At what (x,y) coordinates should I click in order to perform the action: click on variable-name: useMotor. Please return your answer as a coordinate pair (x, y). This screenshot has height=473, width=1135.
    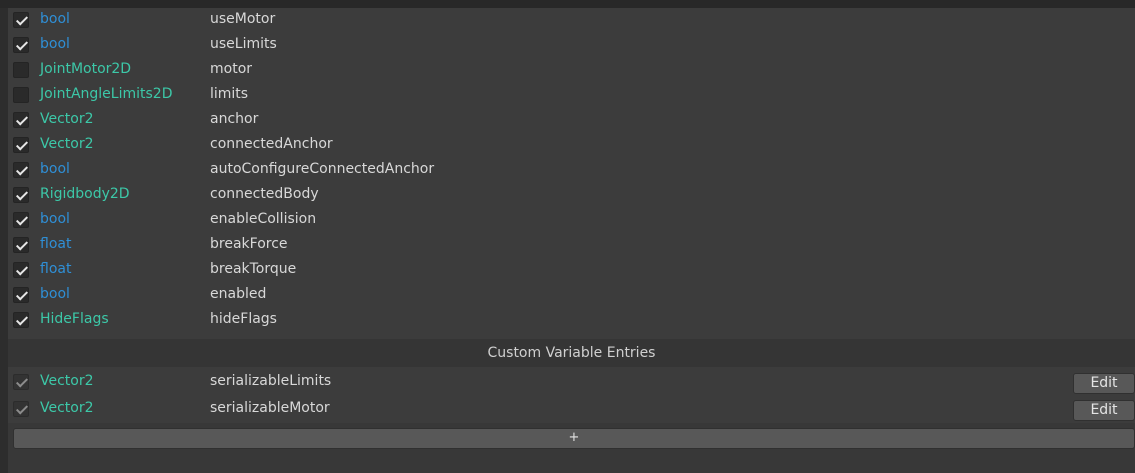
    Looking at the image, I should click on (243, 19).